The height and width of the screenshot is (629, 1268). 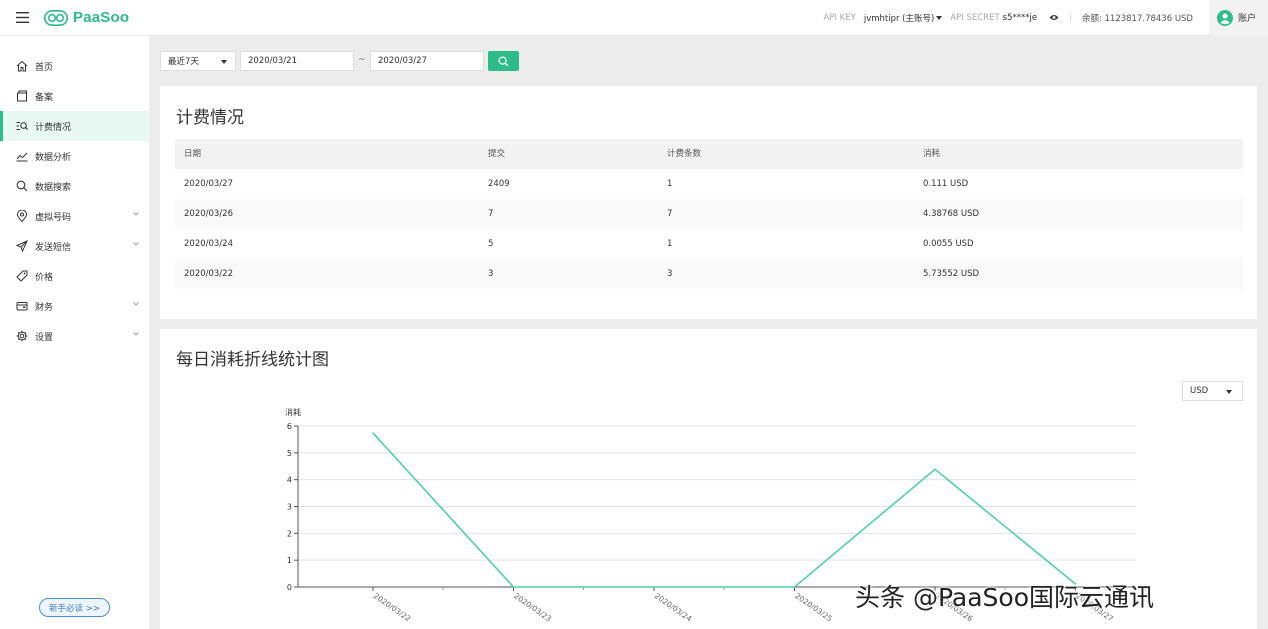 I want to click on sidebar-item-settings: 设置, so click(x=75, y=336).